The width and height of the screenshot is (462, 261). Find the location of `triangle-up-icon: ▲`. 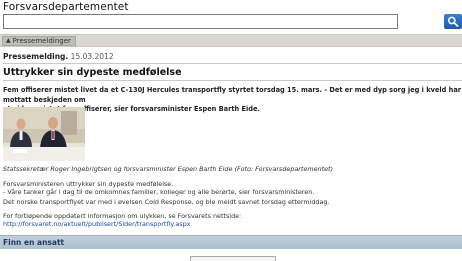

triangle-up-icon: ▲ is located at coordinates (8, 40).